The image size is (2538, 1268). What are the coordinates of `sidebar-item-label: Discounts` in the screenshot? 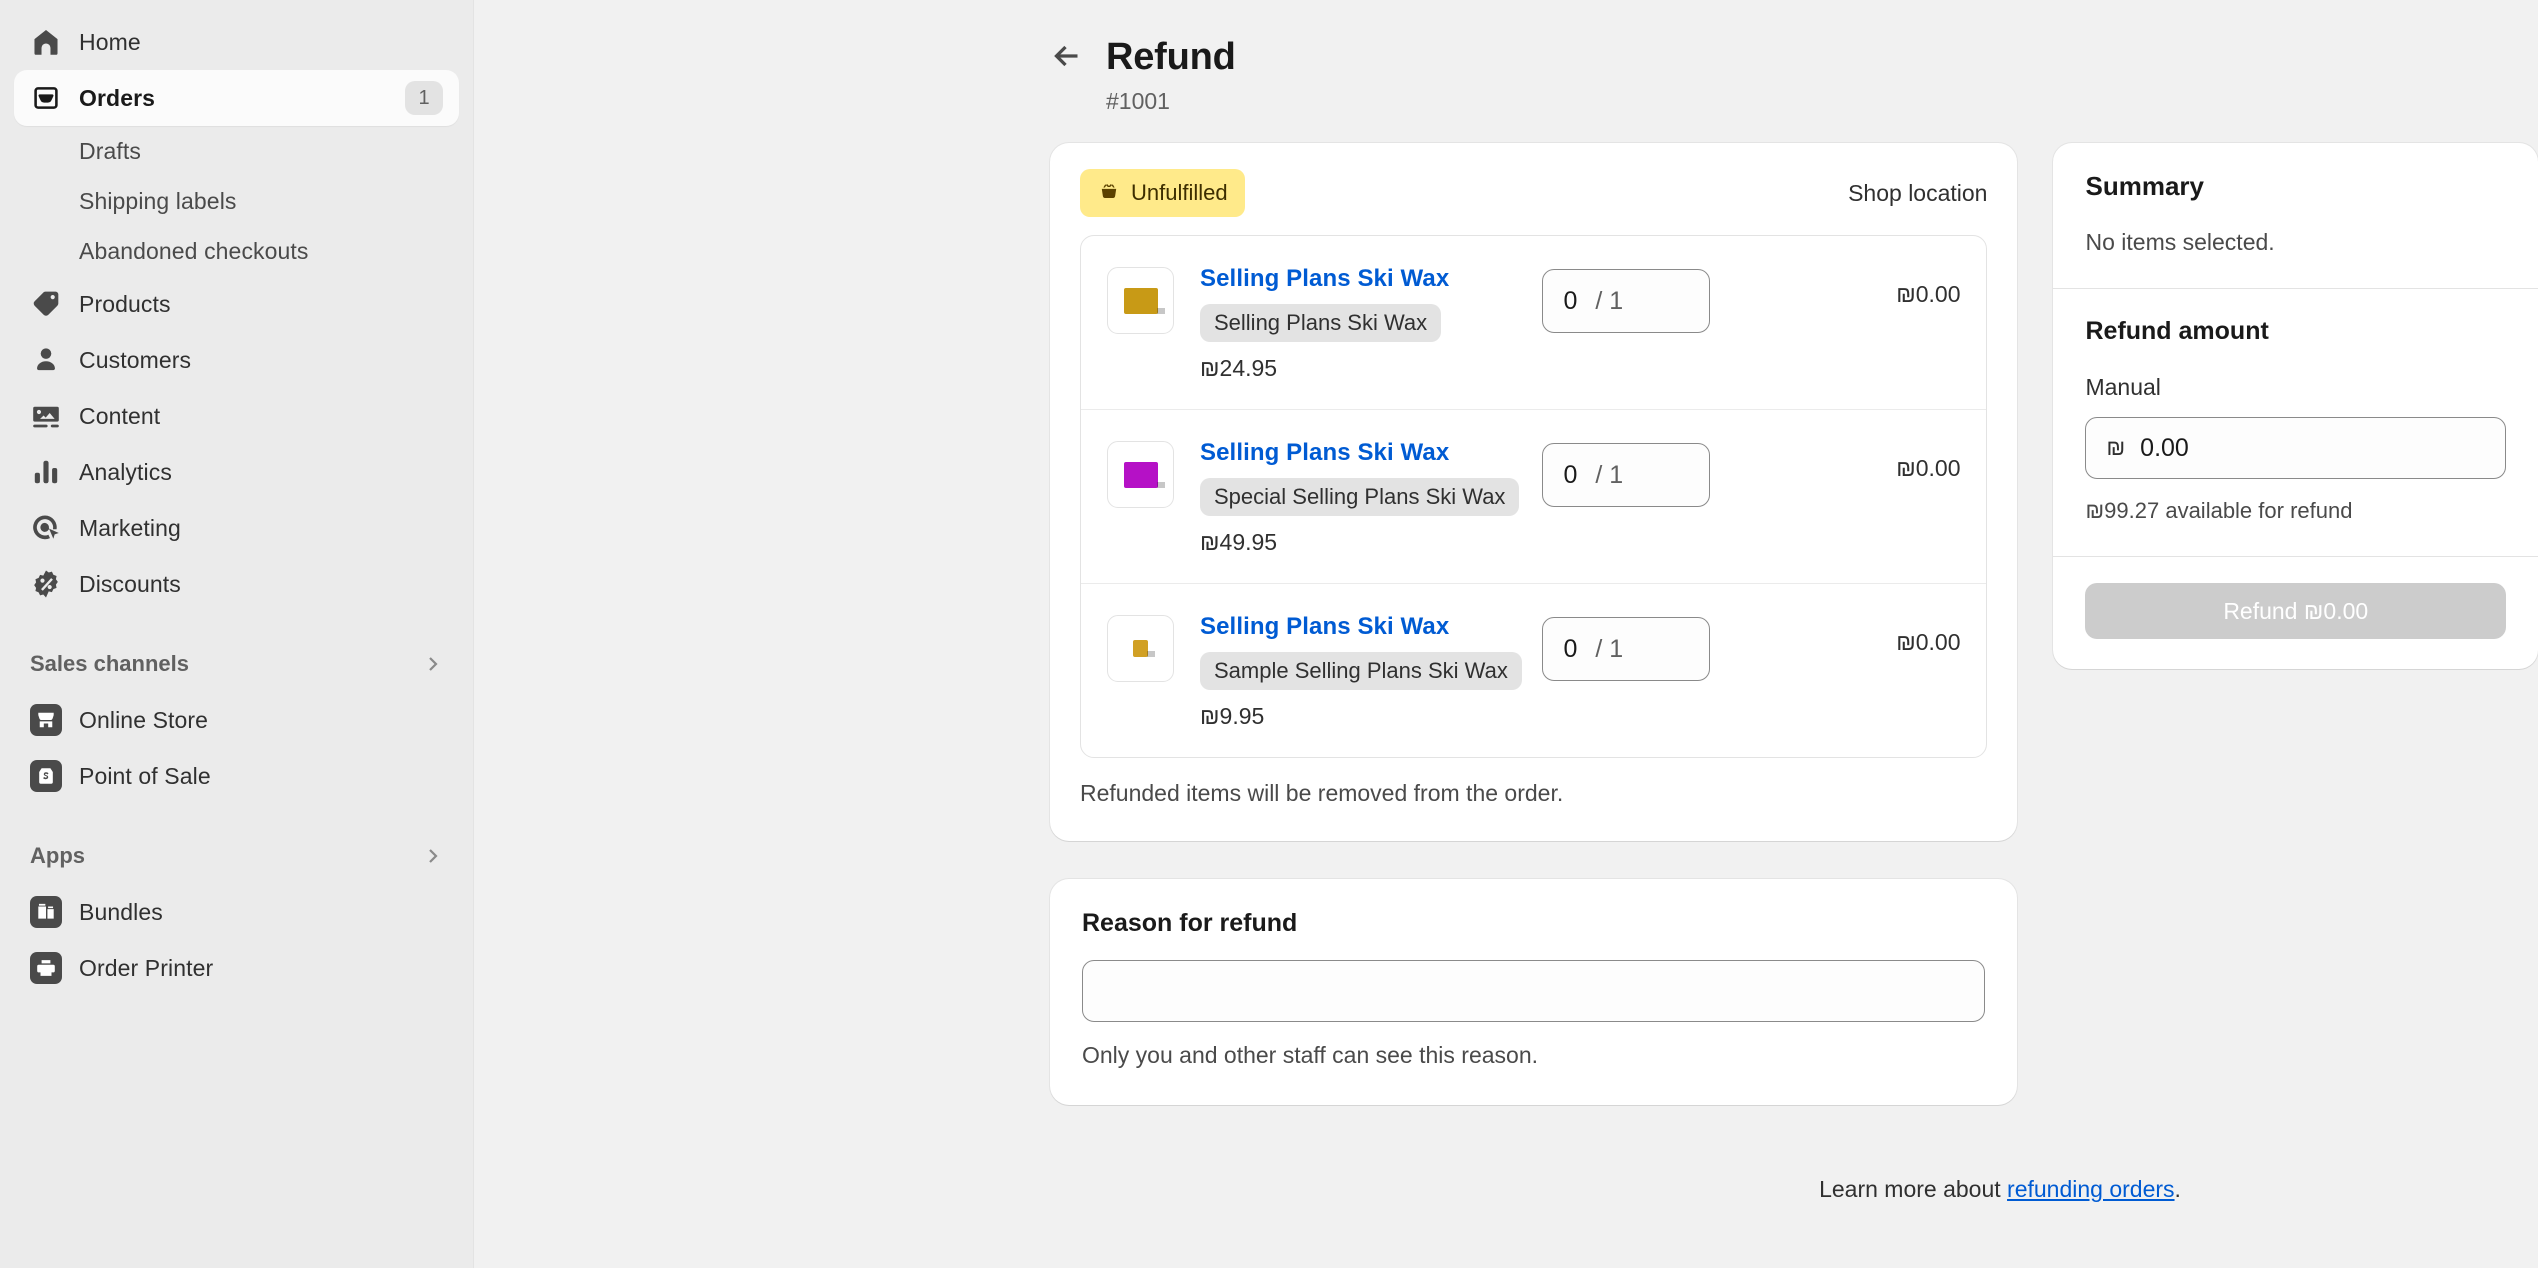 It's located at (130, 583).